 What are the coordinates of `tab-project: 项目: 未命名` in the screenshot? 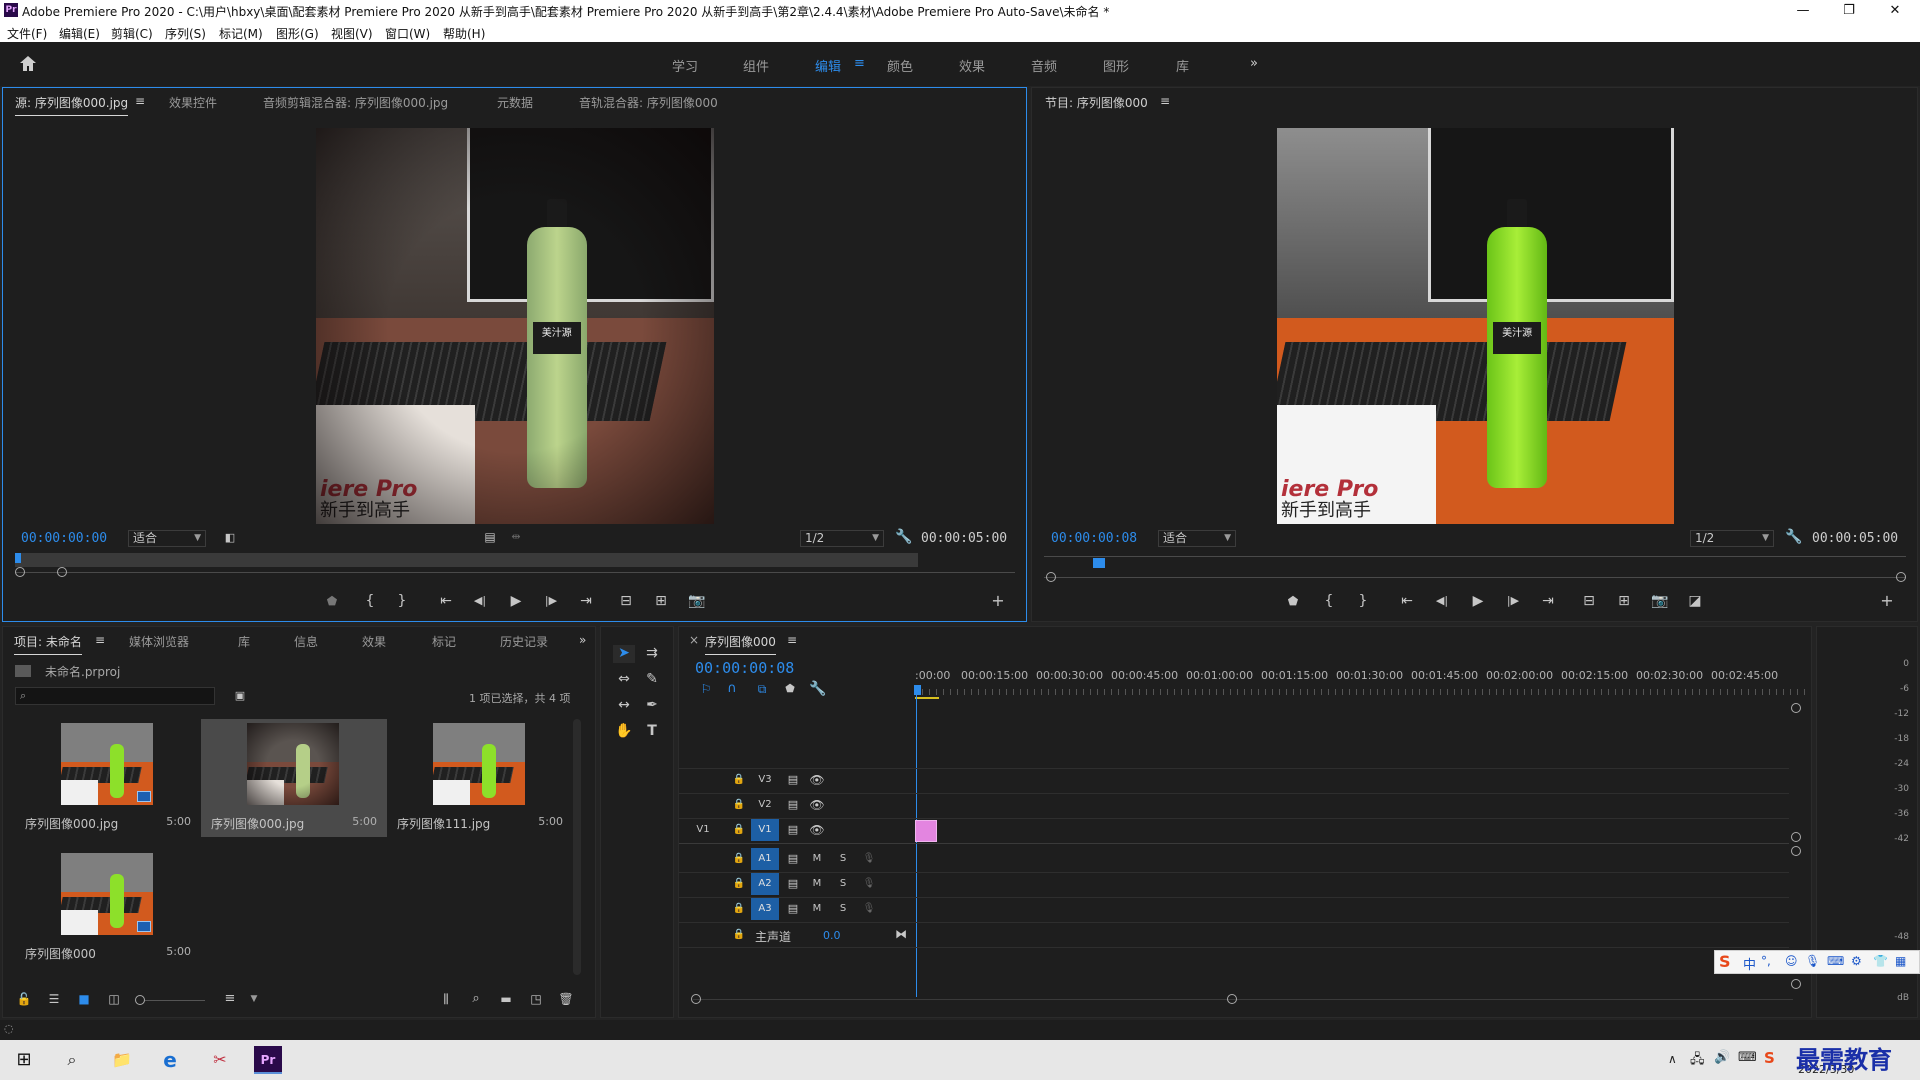 It's located at (48, 644).